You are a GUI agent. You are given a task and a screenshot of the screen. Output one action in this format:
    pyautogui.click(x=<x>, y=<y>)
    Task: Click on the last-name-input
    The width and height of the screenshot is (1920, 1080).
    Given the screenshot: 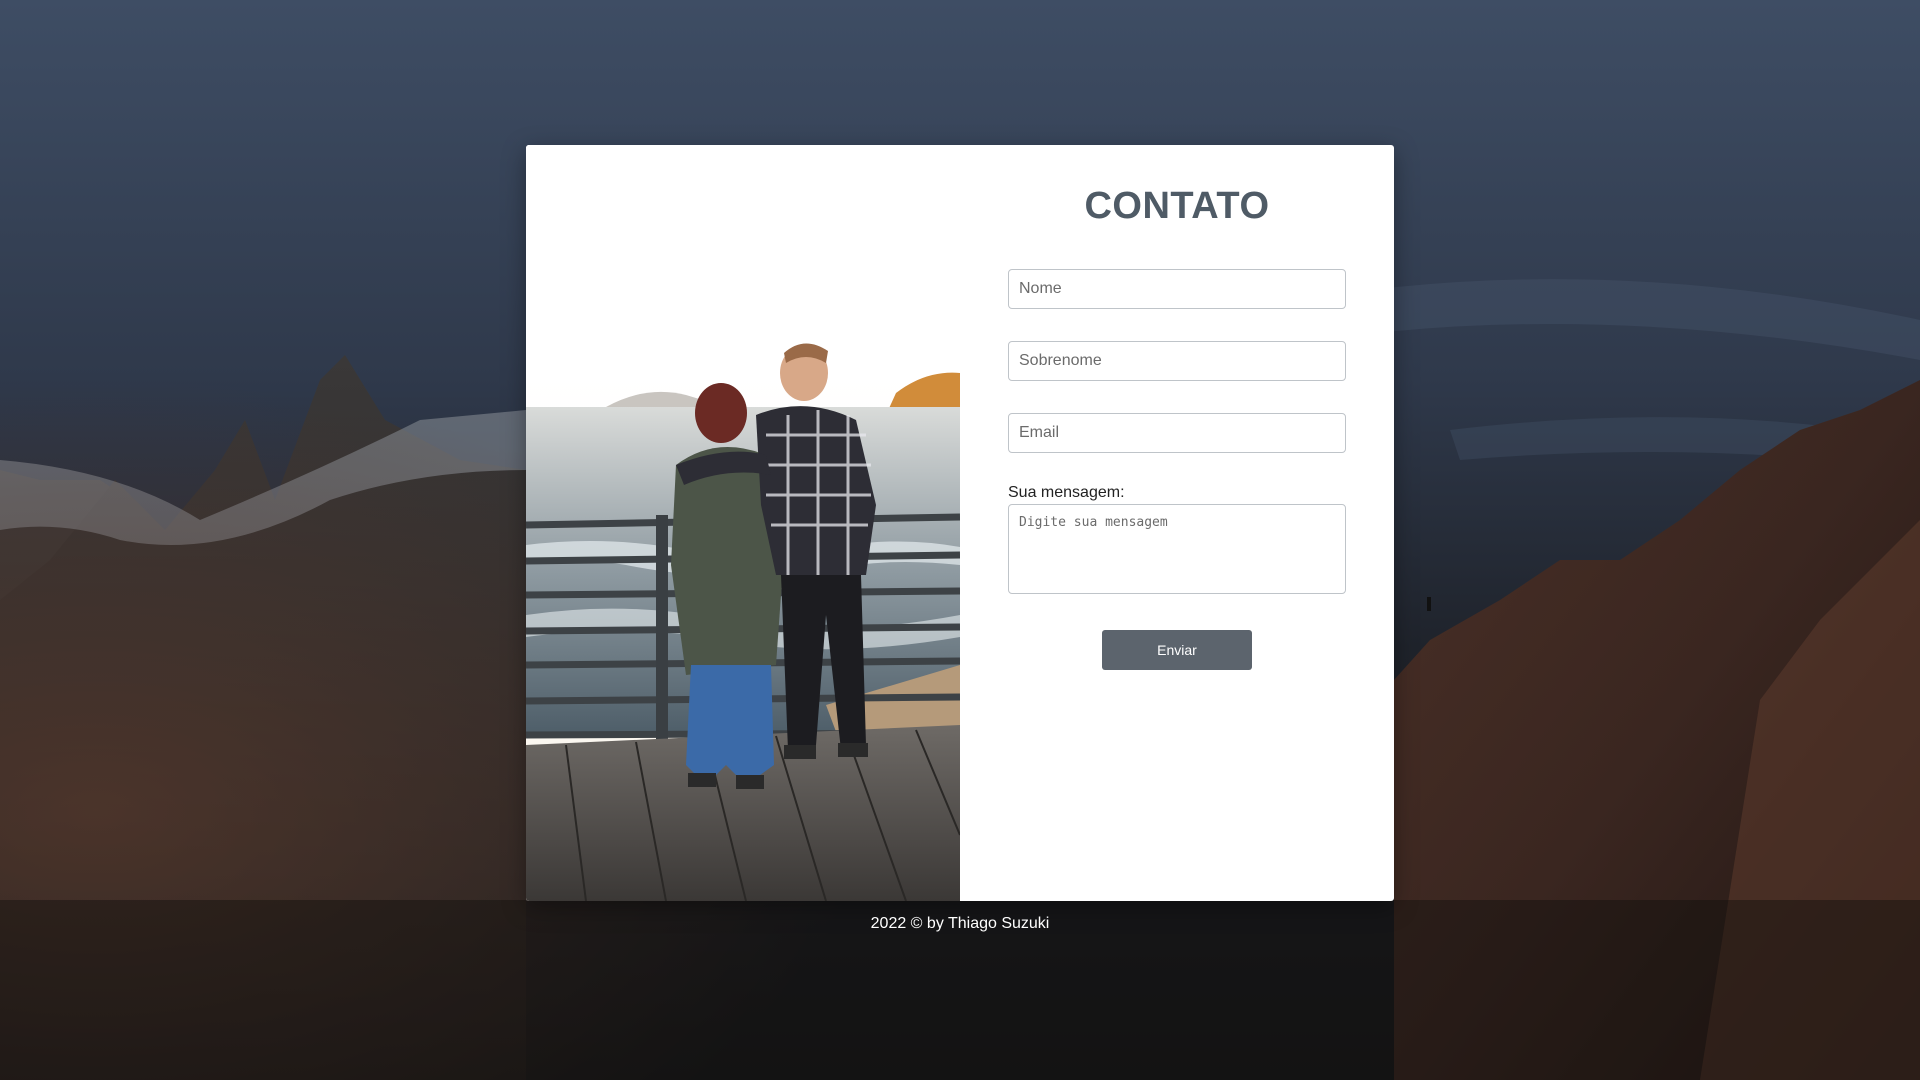 What is the action you would take?
    pyautogui.click(x=1177, y=361)
    